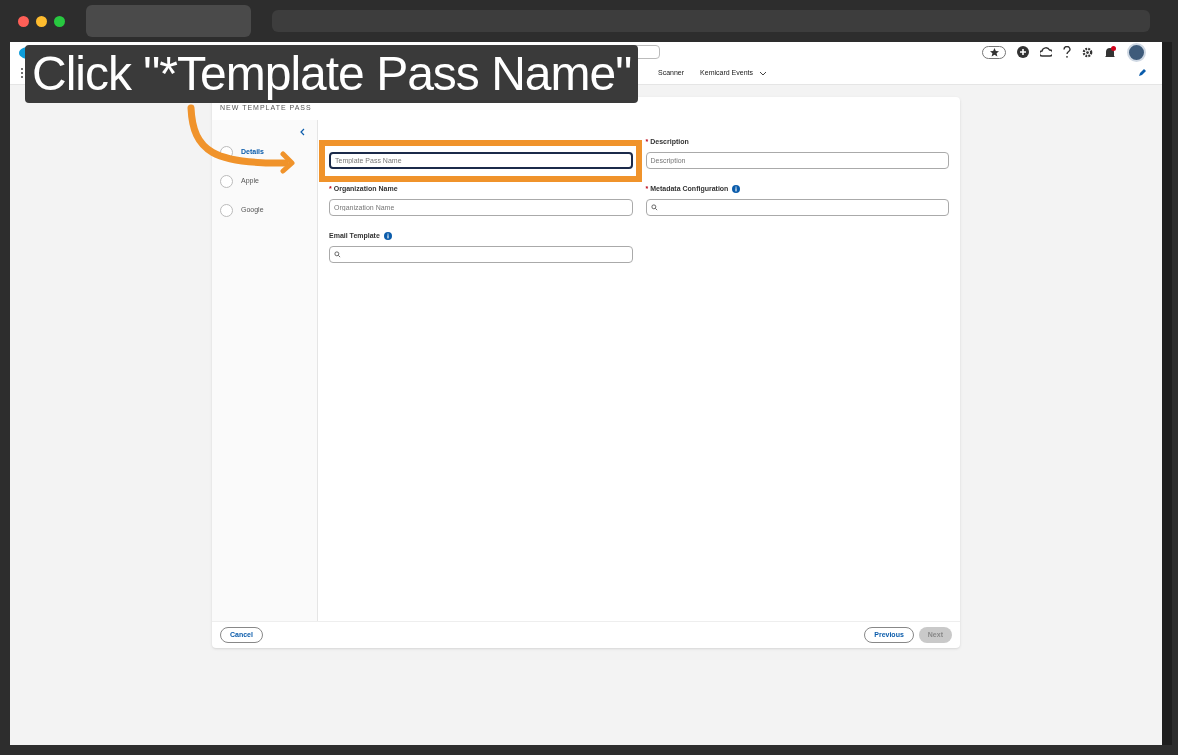  Describe the element at coordinates (302, 132) in the screenshot. I see `collapse-icon` at that location.